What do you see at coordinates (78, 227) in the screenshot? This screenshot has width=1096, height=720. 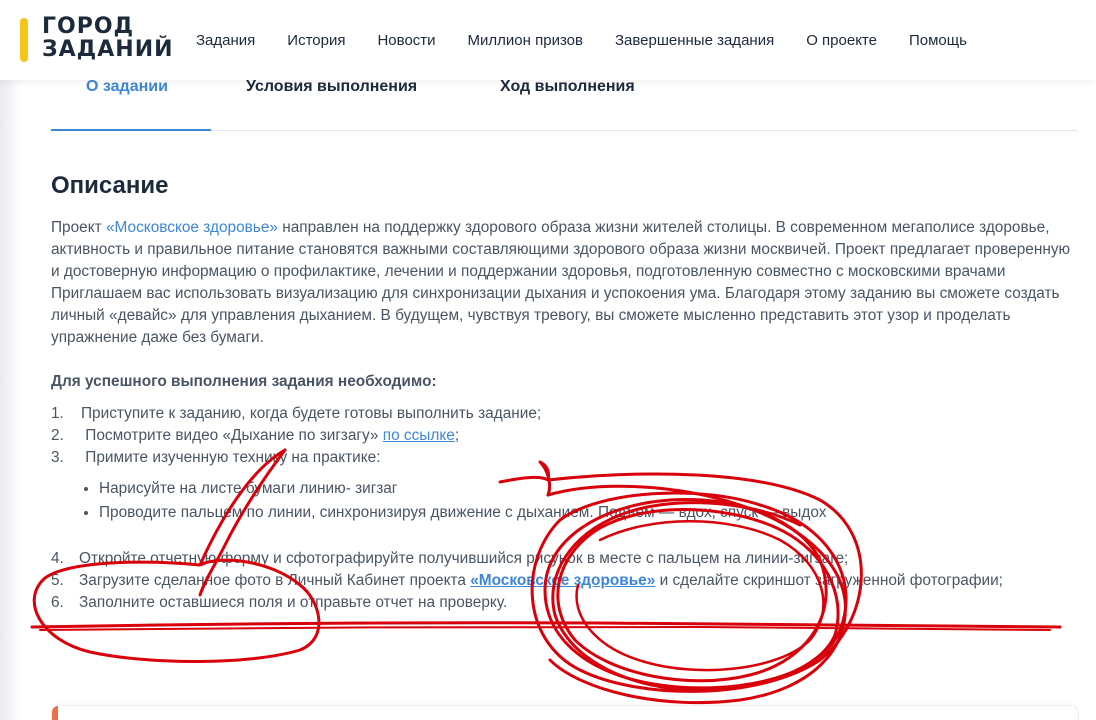 I see `p1-before: Проект` at bounding box center [78, 227].